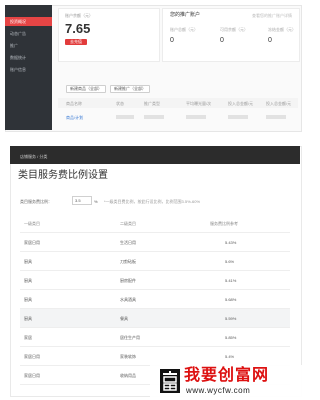  I want to click on new-product-button: 新建商品（全部）, so click(86, 89).